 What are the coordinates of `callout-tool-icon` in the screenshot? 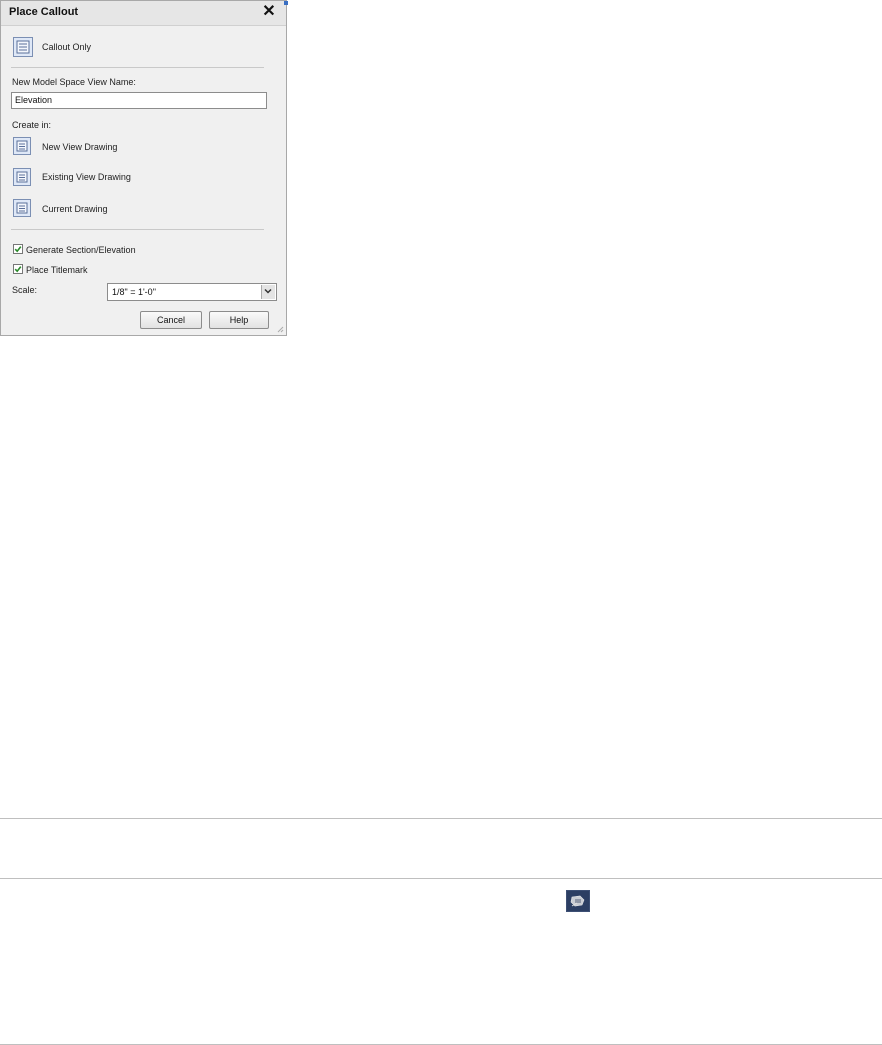 It's located at (578, 901).